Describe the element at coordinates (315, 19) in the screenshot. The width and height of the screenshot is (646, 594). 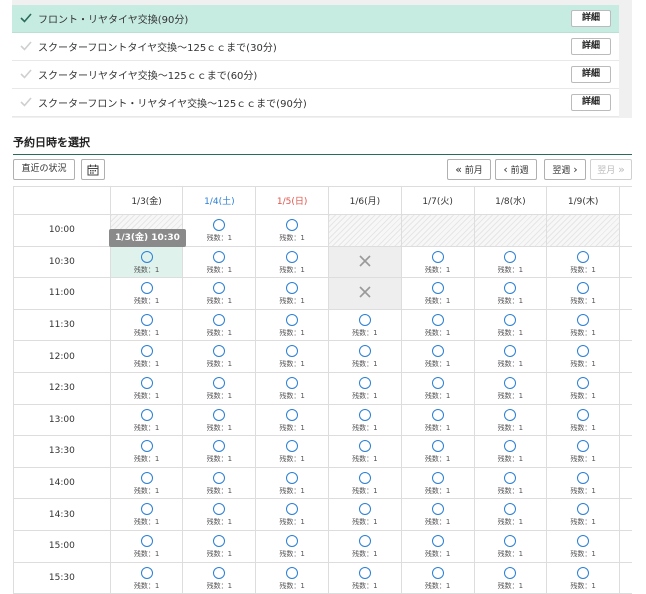
I see `menu-item-0: フロント・リヤタイヤ交換(90分) 詳細` at that location.